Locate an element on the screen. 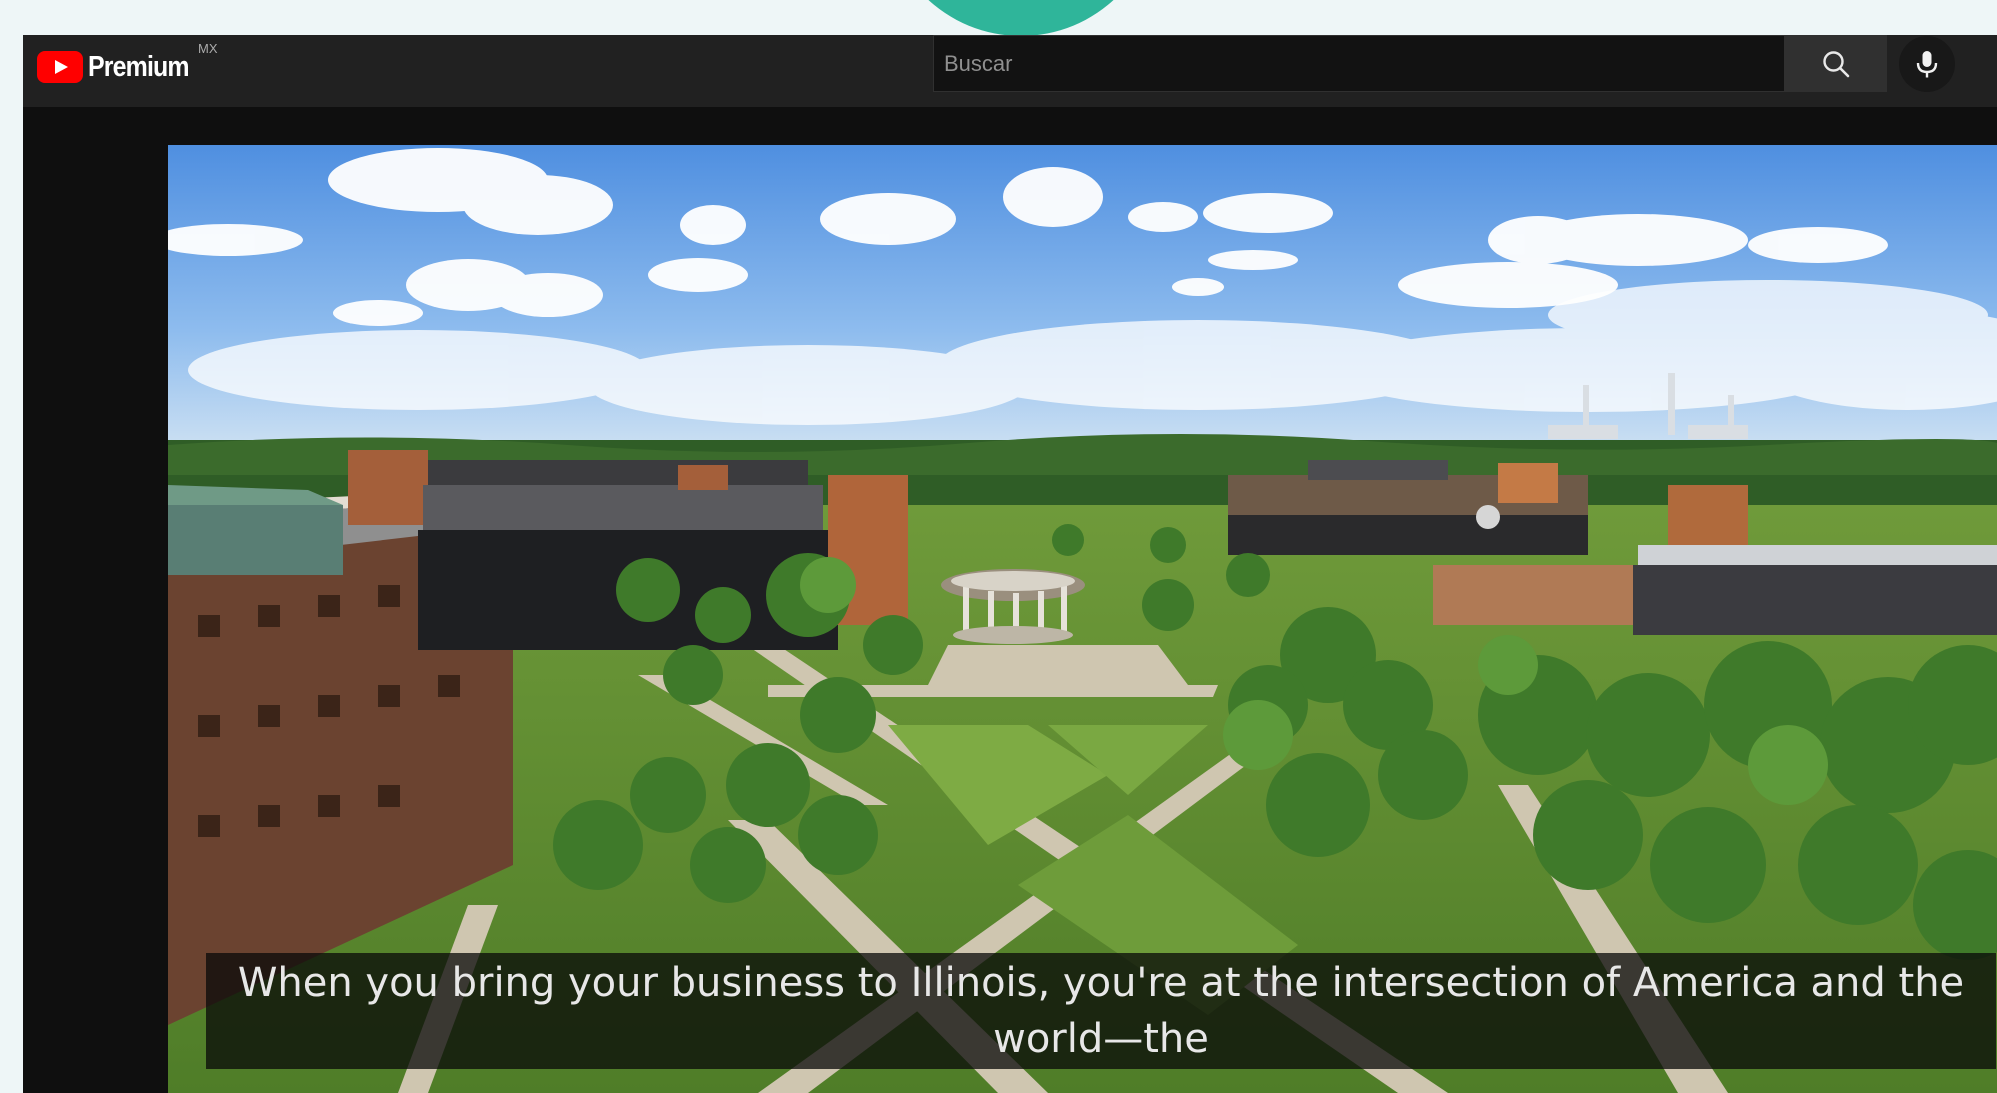 This screenshot has width=1997, height=1093. region-code: MX is located at coordinates (208, 48).